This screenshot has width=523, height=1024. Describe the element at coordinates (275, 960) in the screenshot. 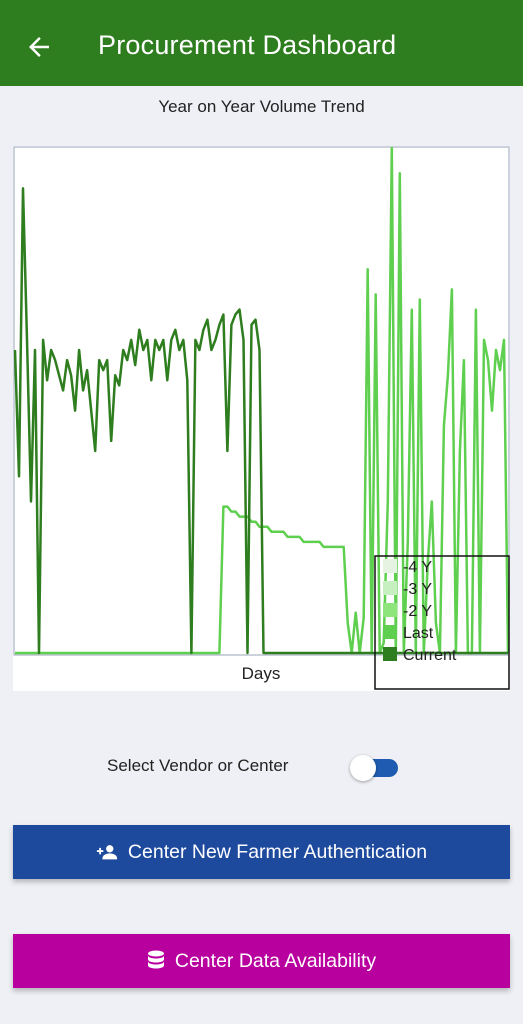

I see `center-data-availability-label: Center Data Availability` at that location.